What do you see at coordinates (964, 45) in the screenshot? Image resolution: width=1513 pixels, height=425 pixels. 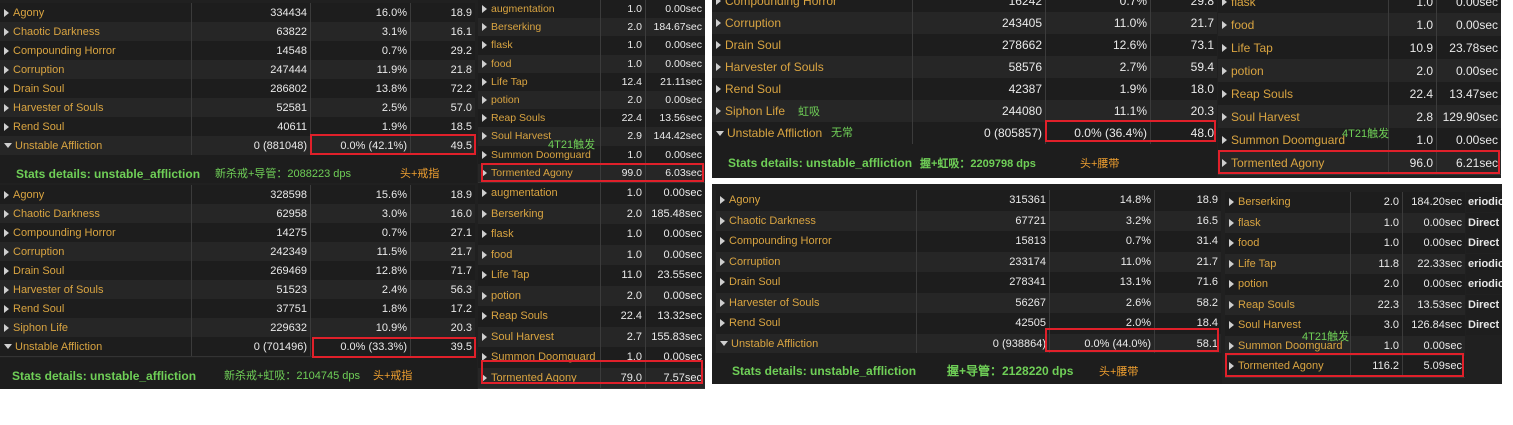 I see `spell-row: Drain Soul 278662 12.6% 73.1` at bounding box center [964, 45].